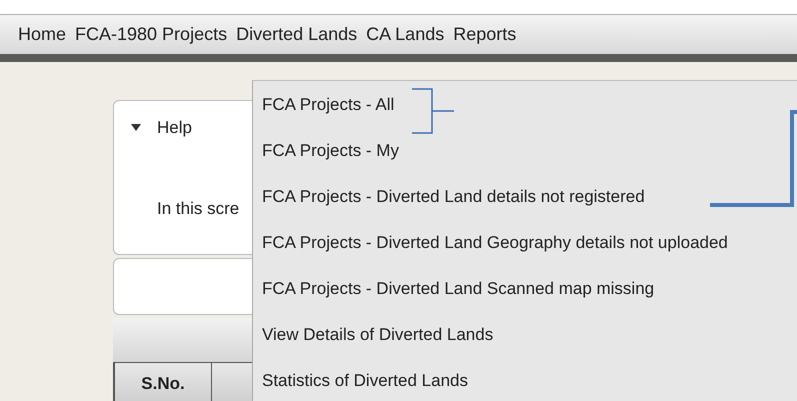 This screenshot has height=401, width=797. I want to click on menu-item: CA Lands, so click(405, 34).